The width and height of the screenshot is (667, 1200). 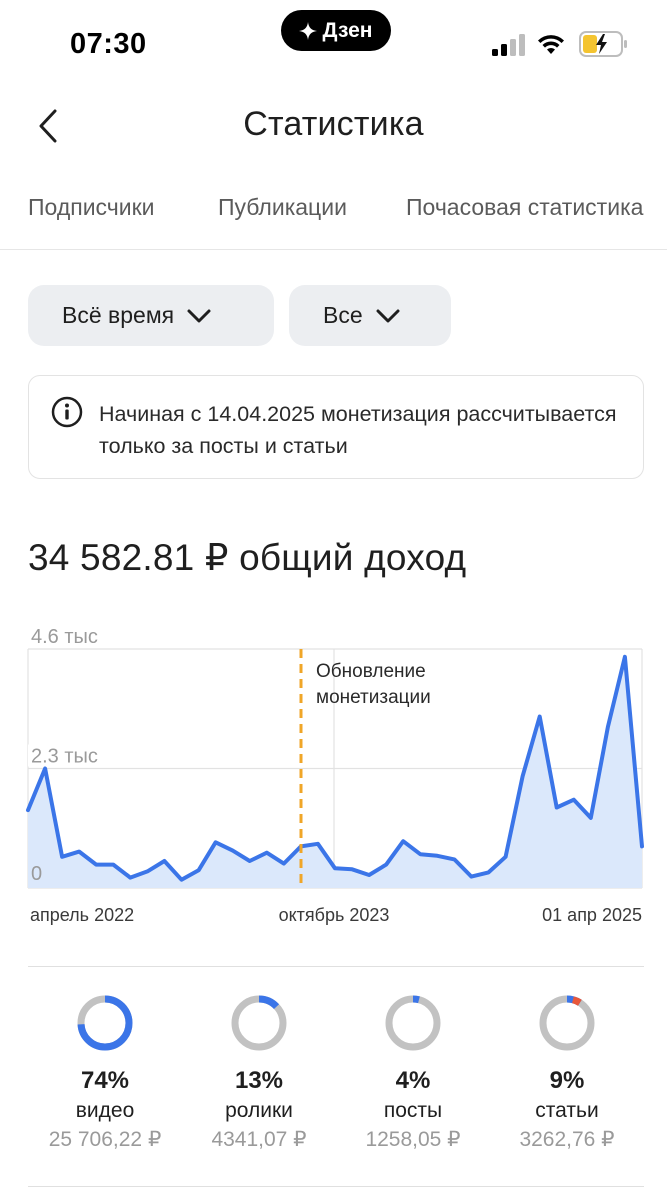 I want to click on breakdown-label: ролики, so click(x=259, y=1110).